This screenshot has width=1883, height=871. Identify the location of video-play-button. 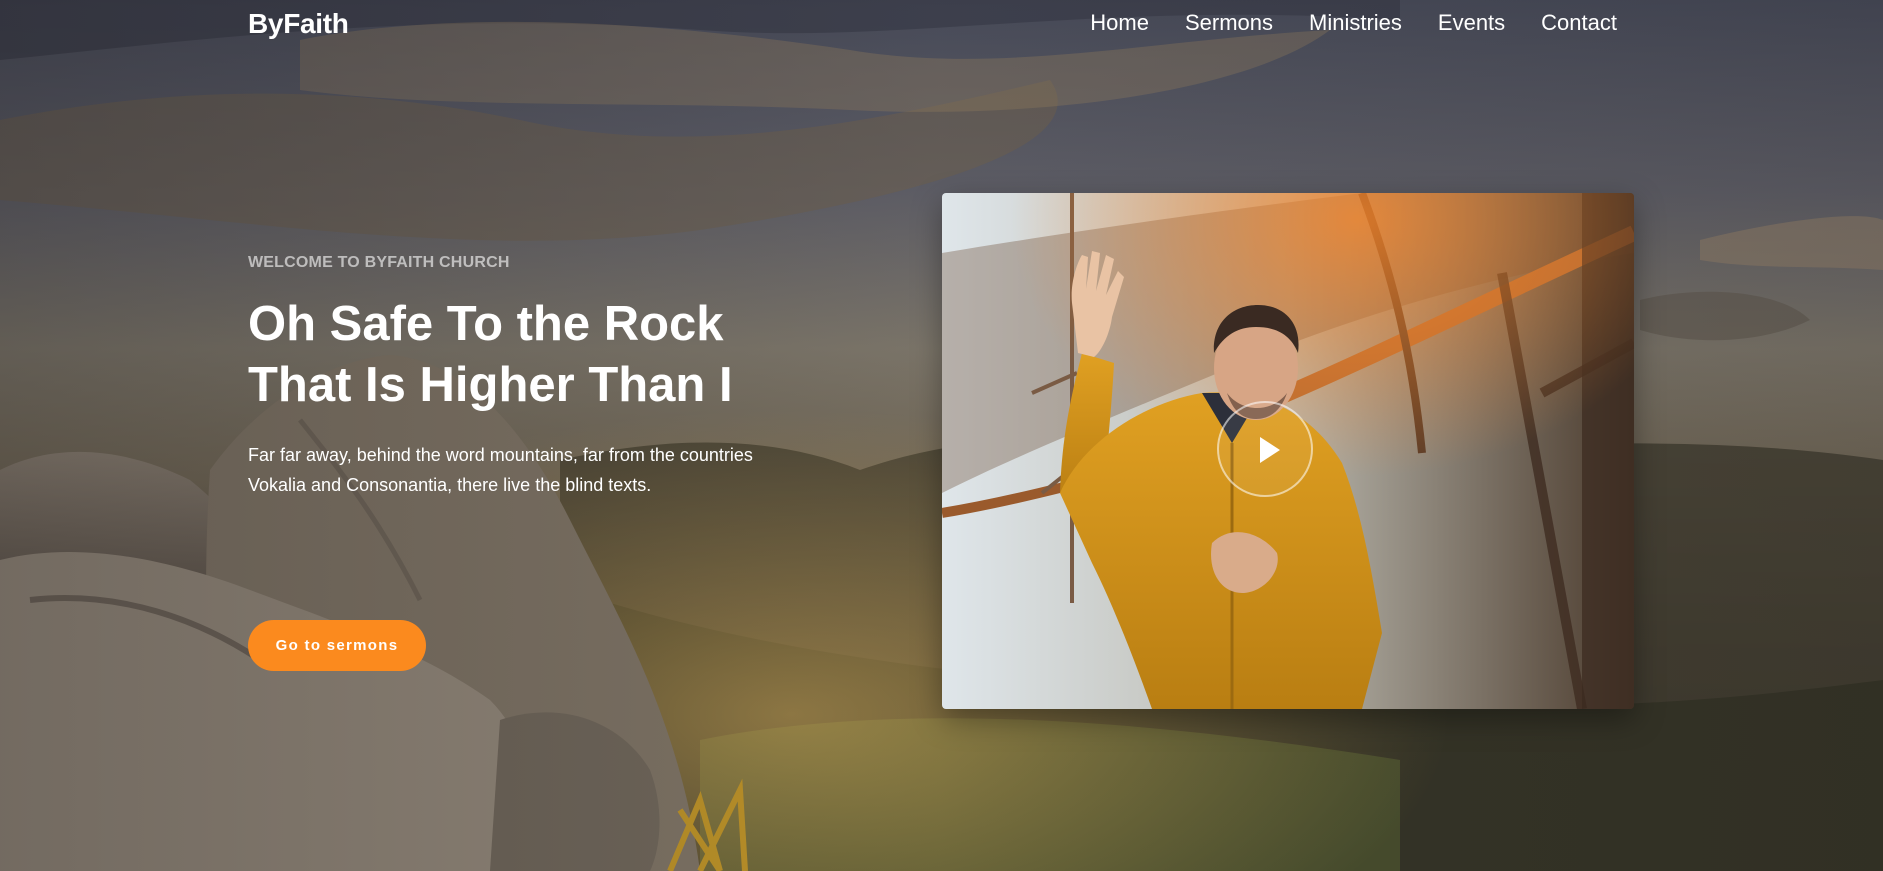
(1265, 449).